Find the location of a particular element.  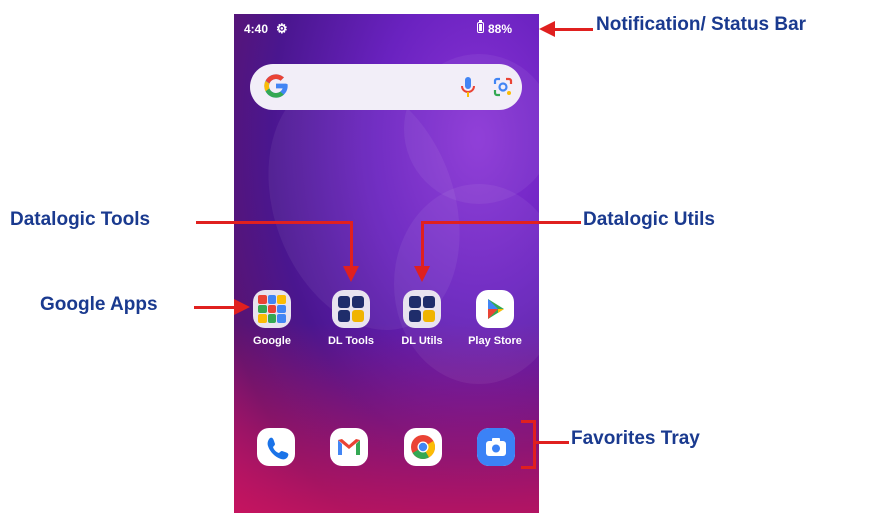

app-label: DL Utils is located at coordinates (422, 341).